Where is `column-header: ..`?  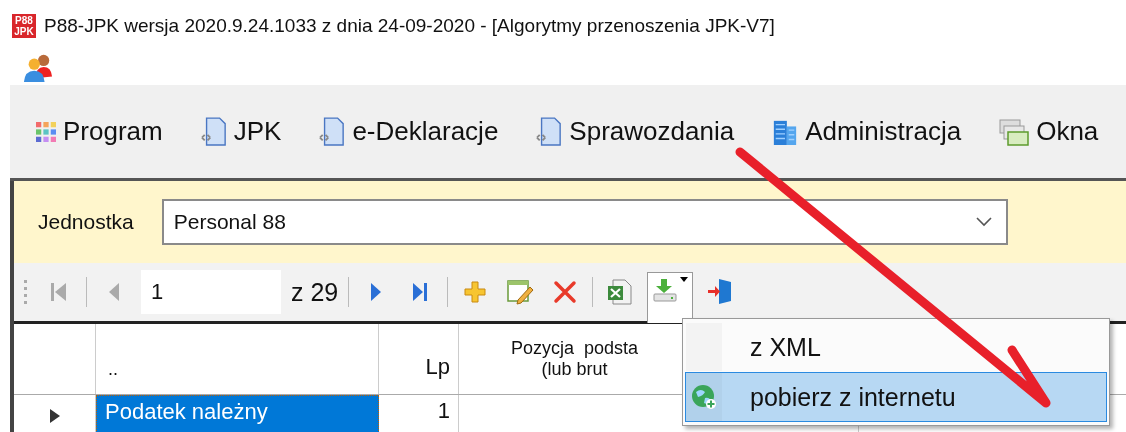 column-header: .. is located at coordinates (237, 359).